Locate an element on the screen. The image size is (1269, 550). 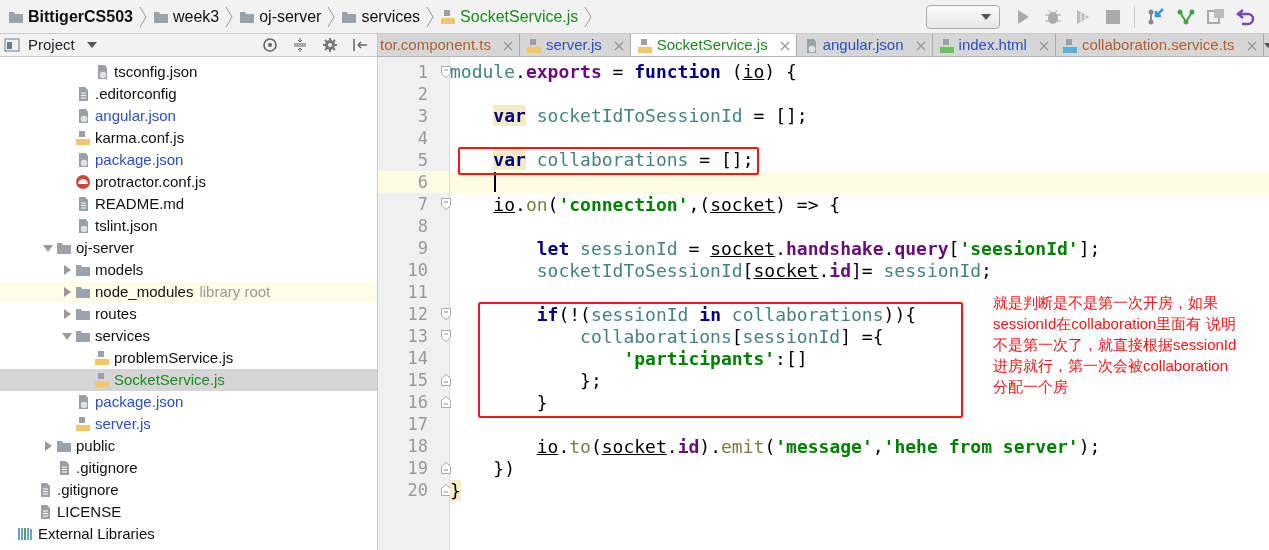
line-number: 17 is located at coordinates (417, 424).